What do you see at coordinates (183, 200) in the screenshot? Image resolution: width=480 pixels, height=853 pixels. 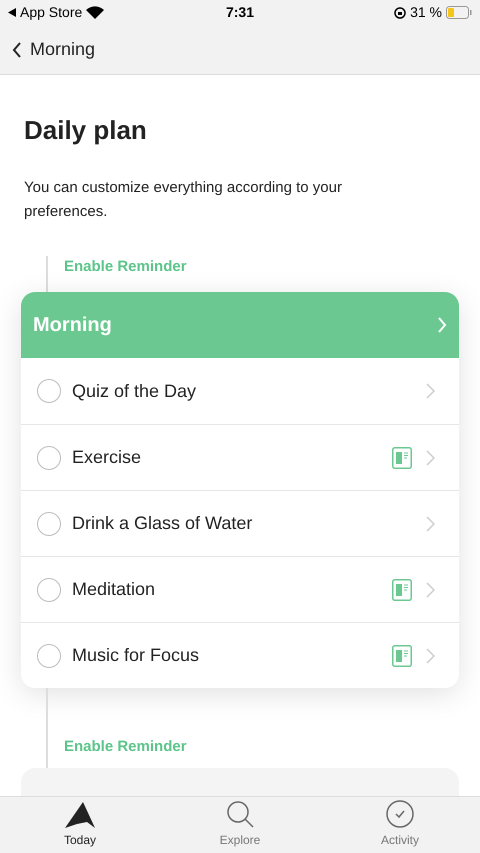 I see `description-text: You can customize everything according to your preferences.` at bounding box center [183, 200].